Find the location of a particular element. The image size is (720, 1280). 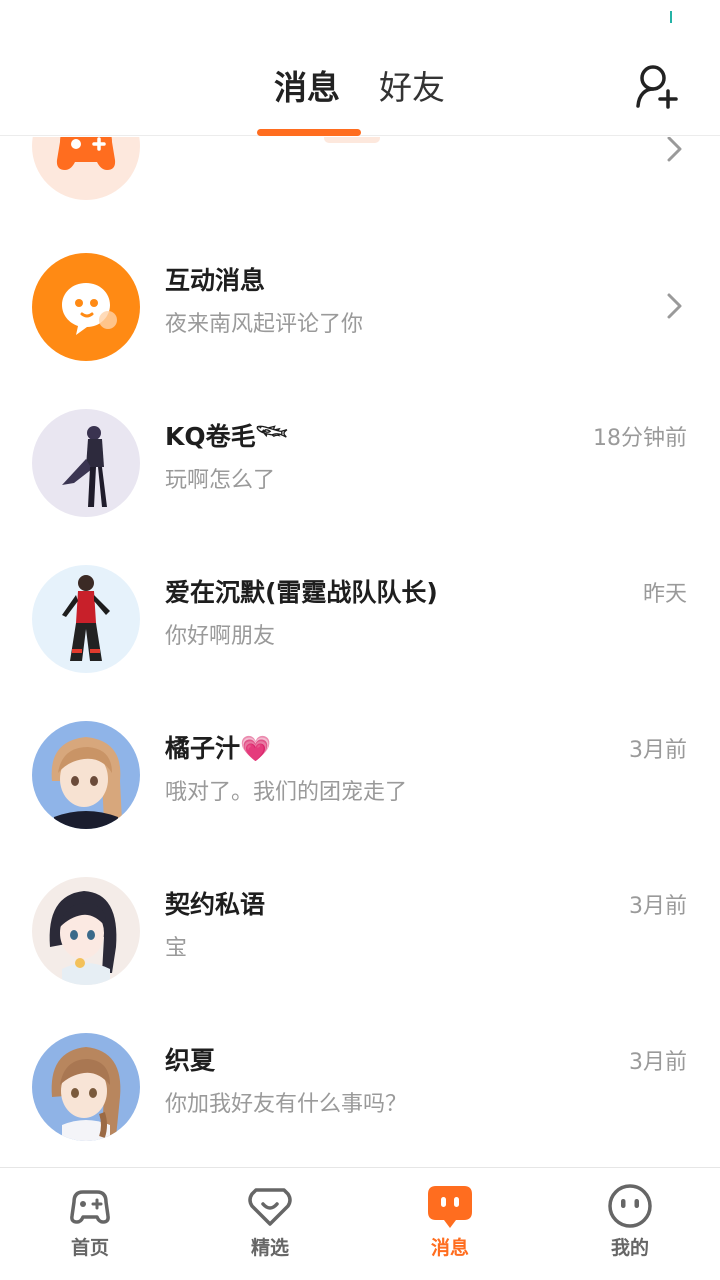

conversation-title: 契约私语 is located at coordinates (215, 904).